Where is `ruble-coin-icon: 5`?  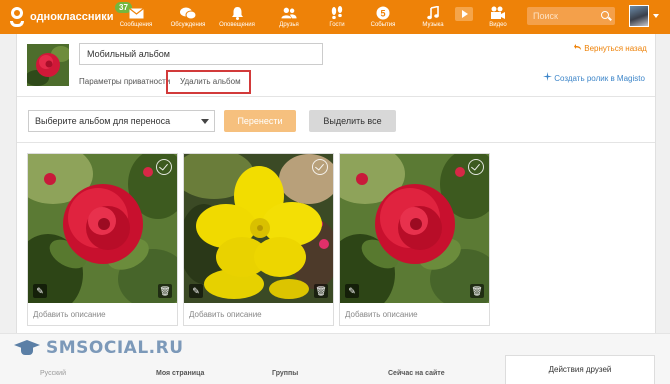 ruble-coin-icon: 5 is located at coordinates (383, 13).